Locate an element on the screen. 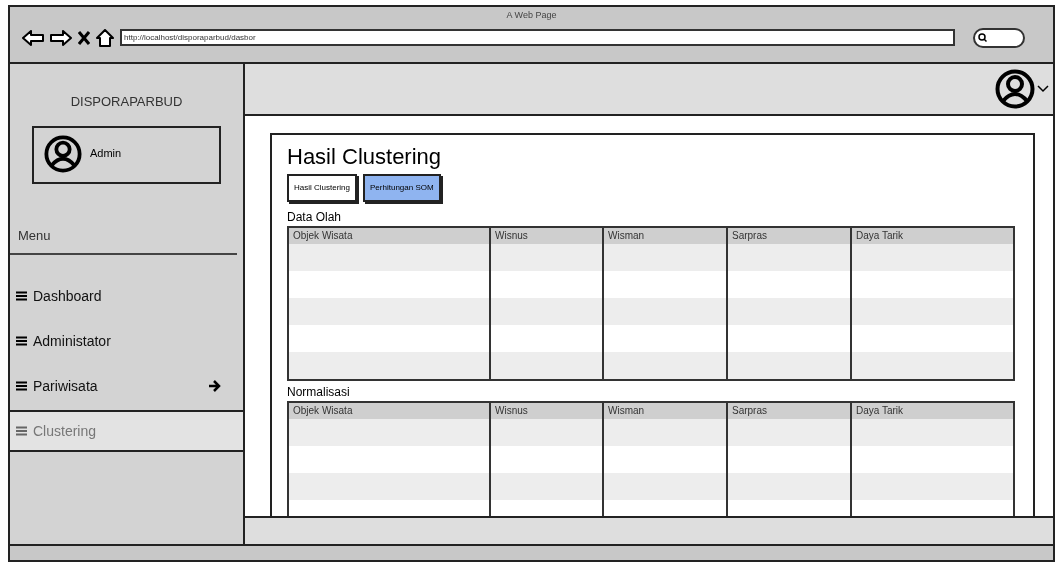  sidebar-item: Administator is located at coordinates (126, 341).